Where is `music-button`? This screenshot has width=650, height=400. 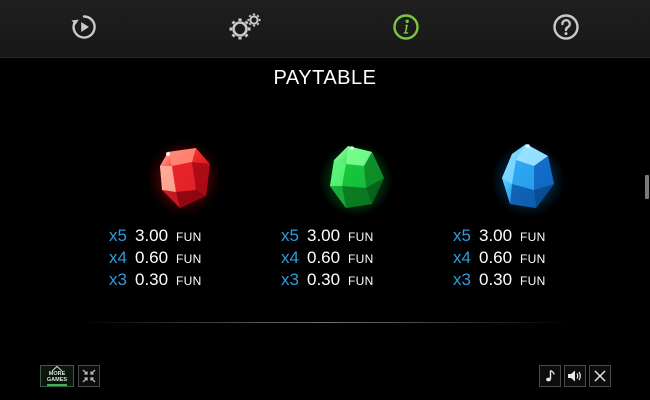
music-button is located at coordinates (550, 376).